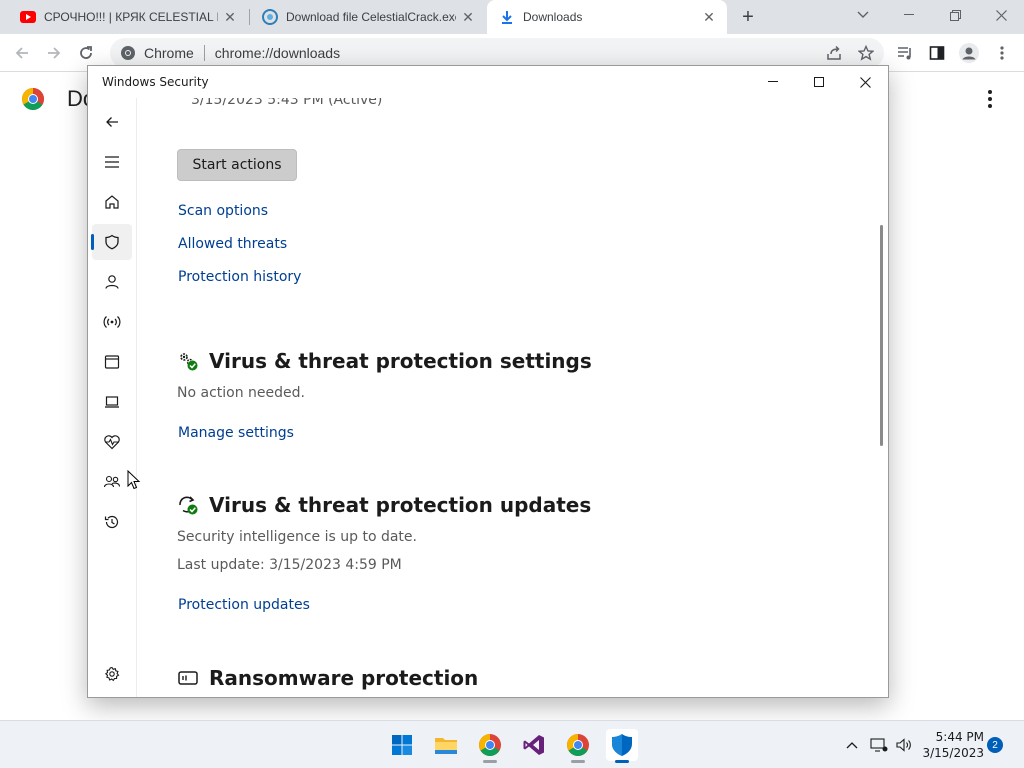 The width and height of the screenshot is (1024, 768). What do you see at coordinates (344, 678) in the screenshot?
I see `section-title: Ransomware protection` at bounding box center [344, 678].